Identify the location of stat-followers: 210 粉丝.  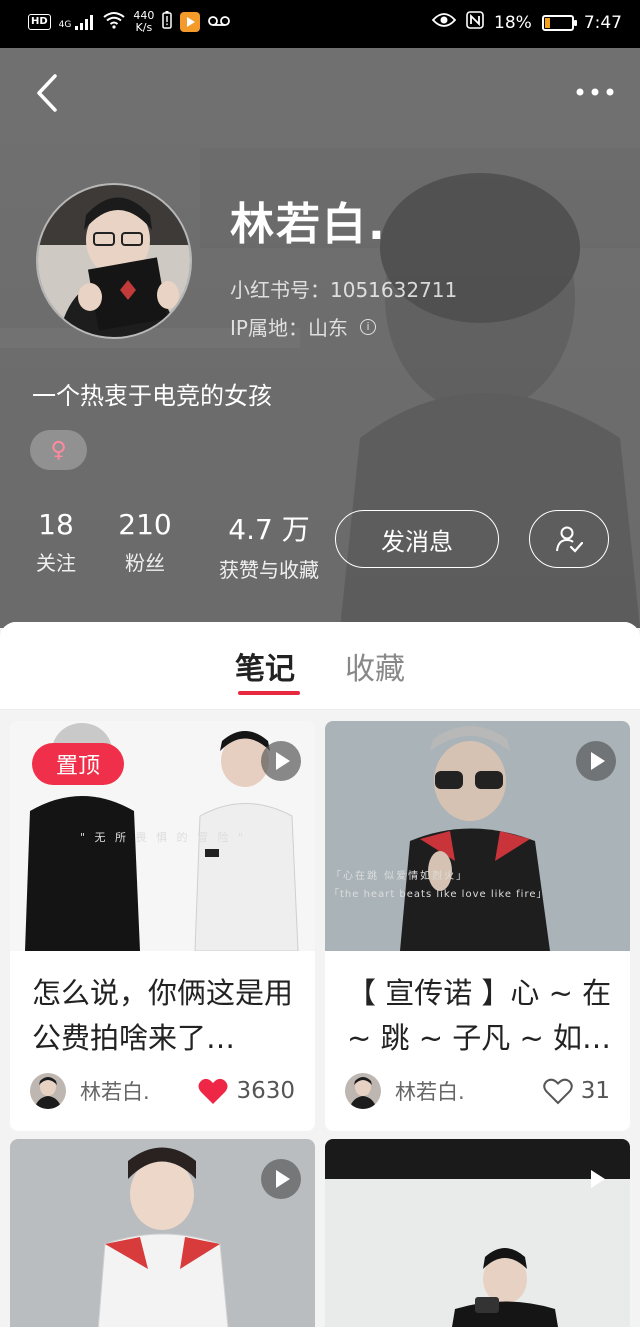
(145, 542).